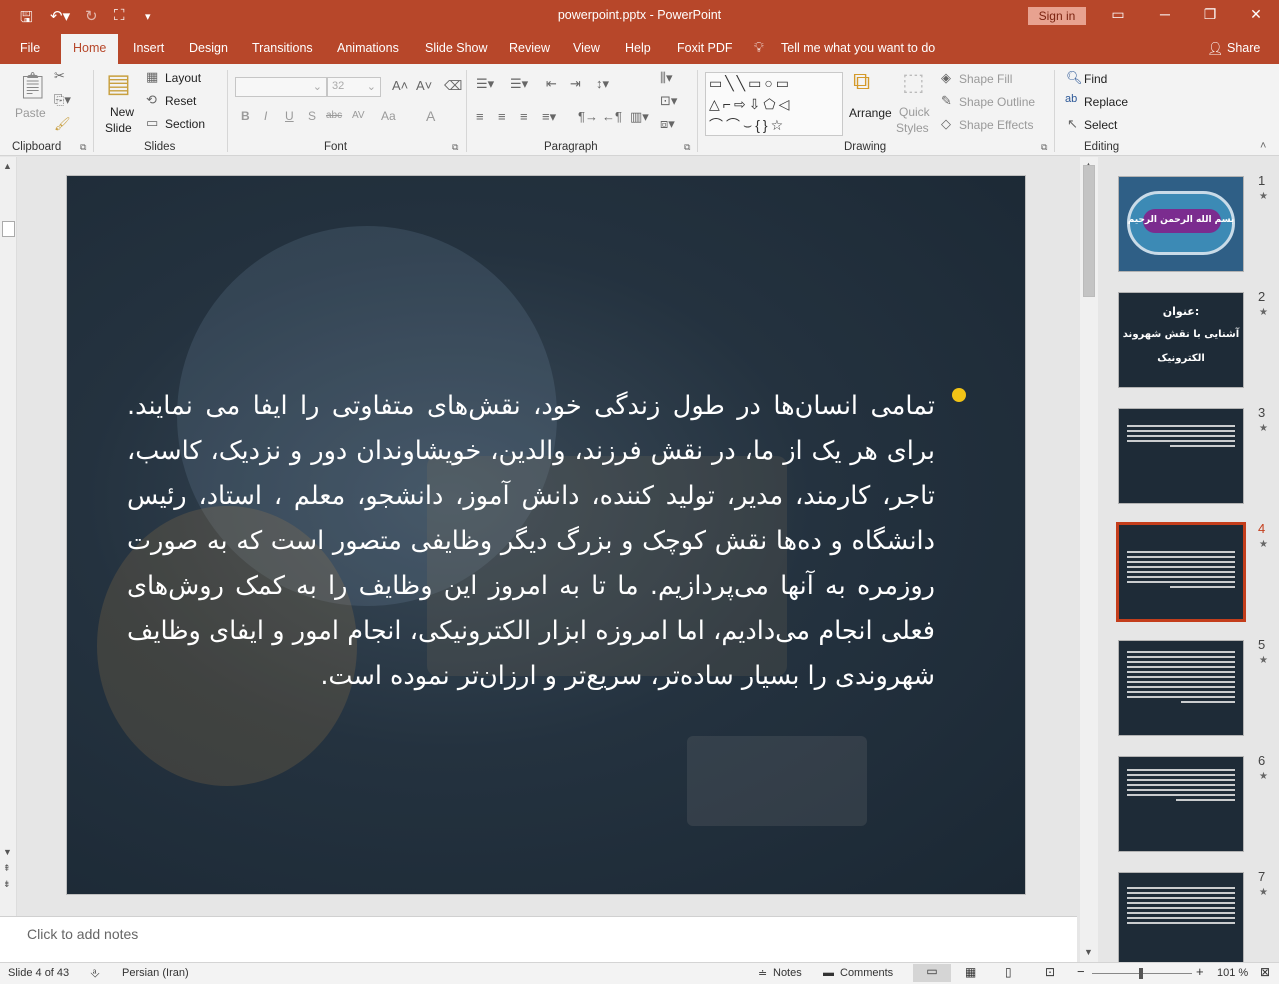  What do you see at coordinates (1165, 14) in the screenshot?
I see `minimize-button: ─` at bounding box center [1165, 14].